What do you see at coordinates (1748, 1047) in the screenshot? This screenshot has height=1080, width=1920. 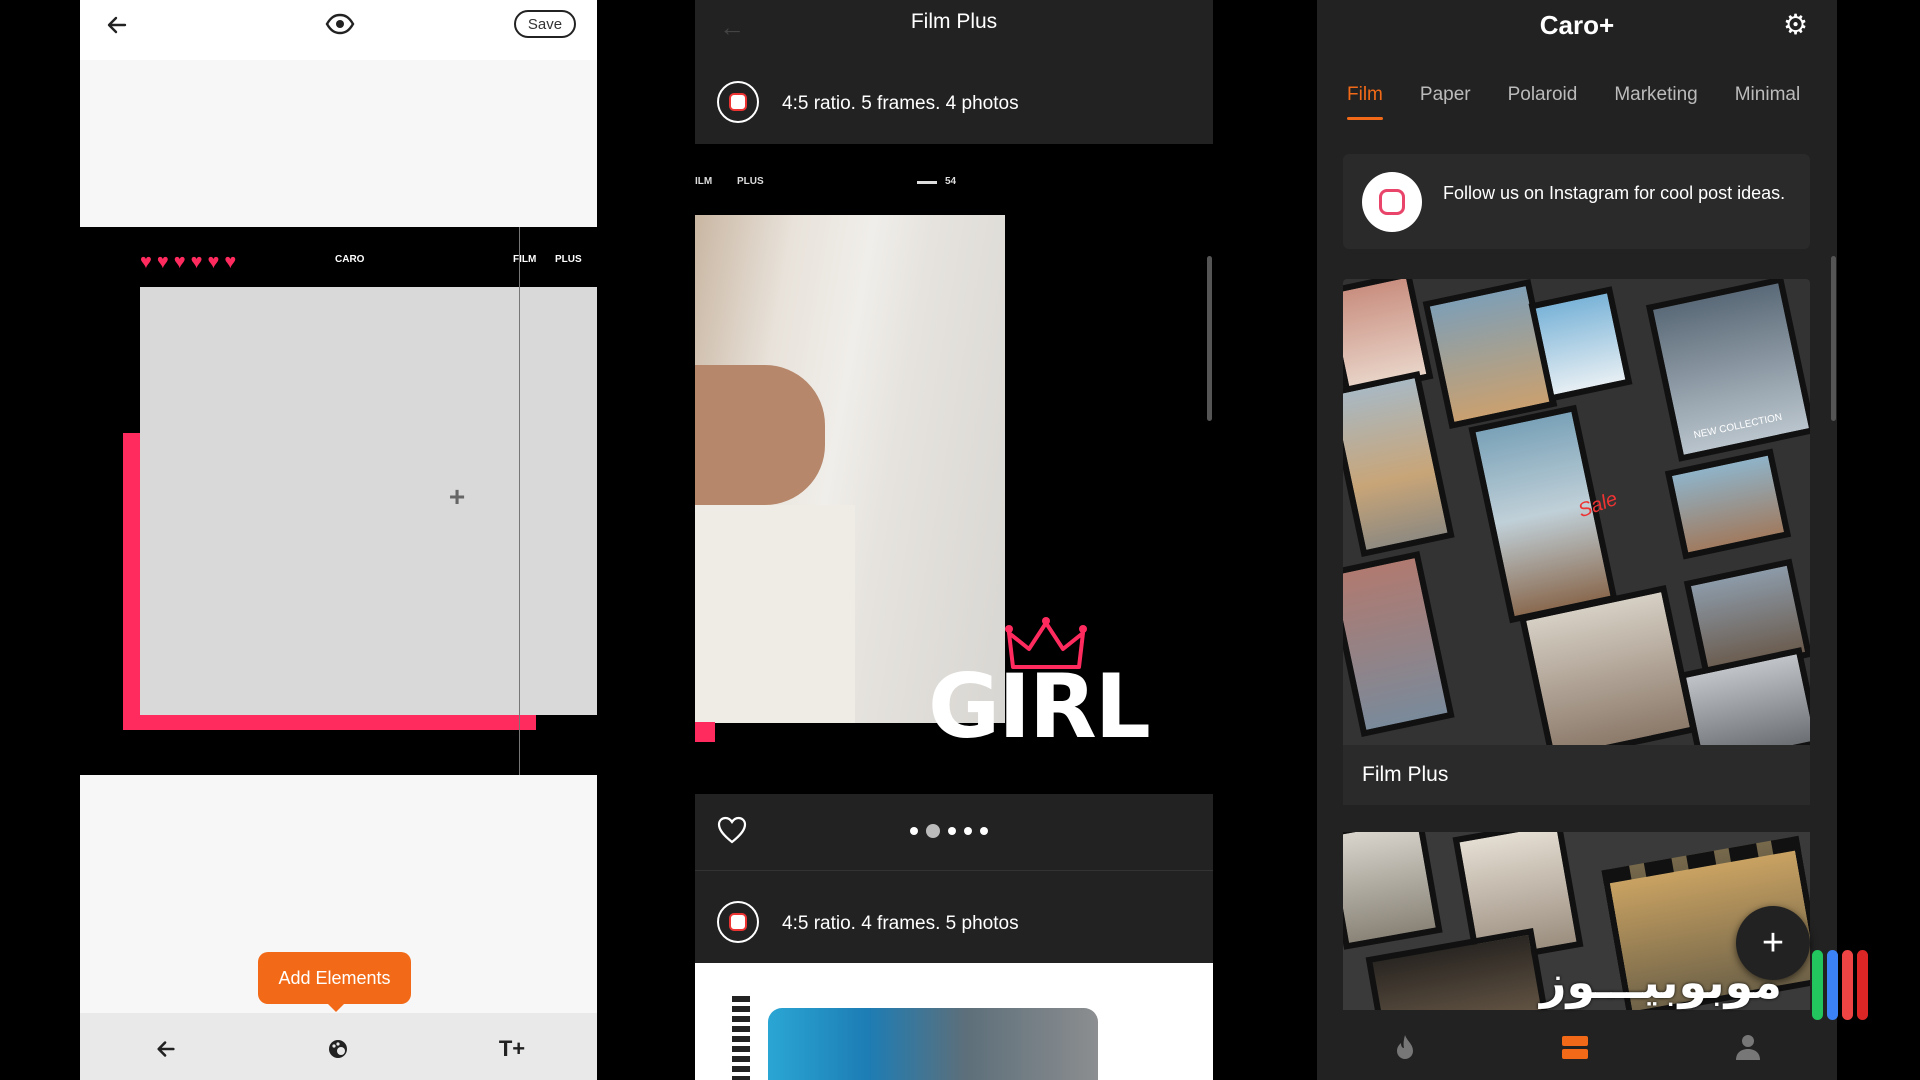 I see `profile-icon` at bounding box center [1748, 1047].